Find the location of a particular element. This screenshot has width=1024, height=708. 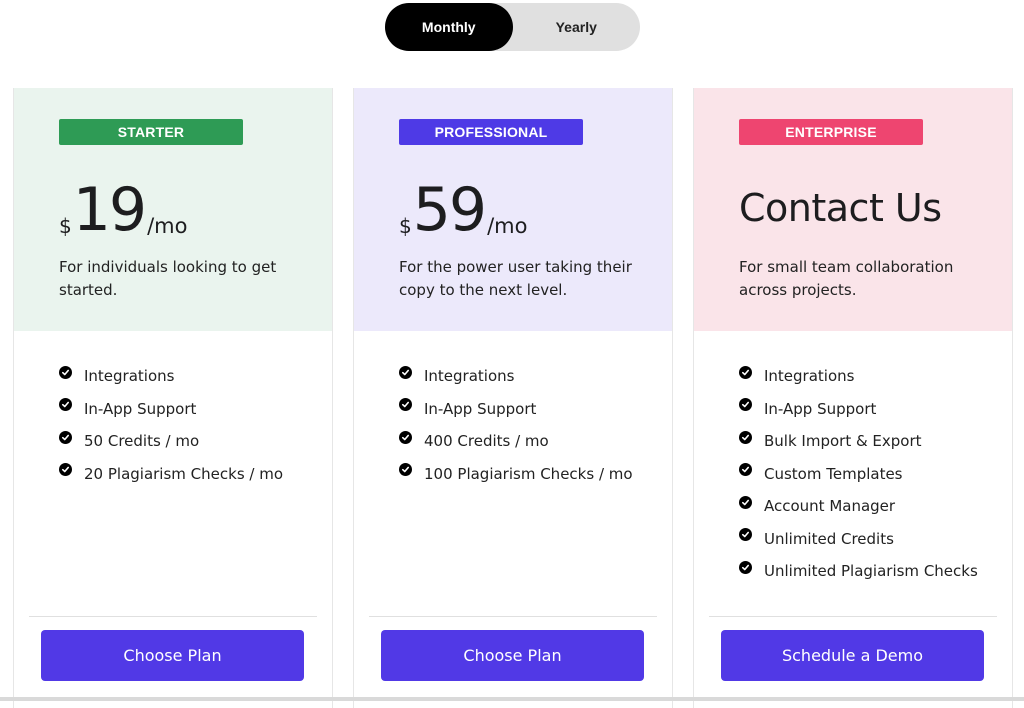

feature-item: Unlimited Plagiarism Checks is located at coordinates (858, 571).